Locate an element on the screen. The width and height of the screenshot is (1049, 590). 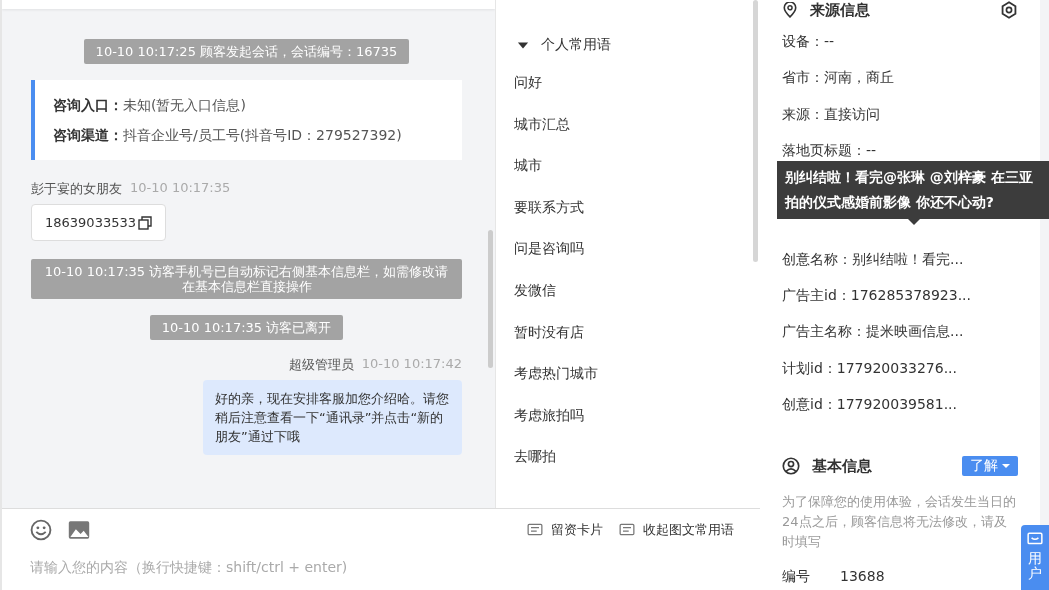
info-label: 咨询渠道： is located at coordinates (88, 135).